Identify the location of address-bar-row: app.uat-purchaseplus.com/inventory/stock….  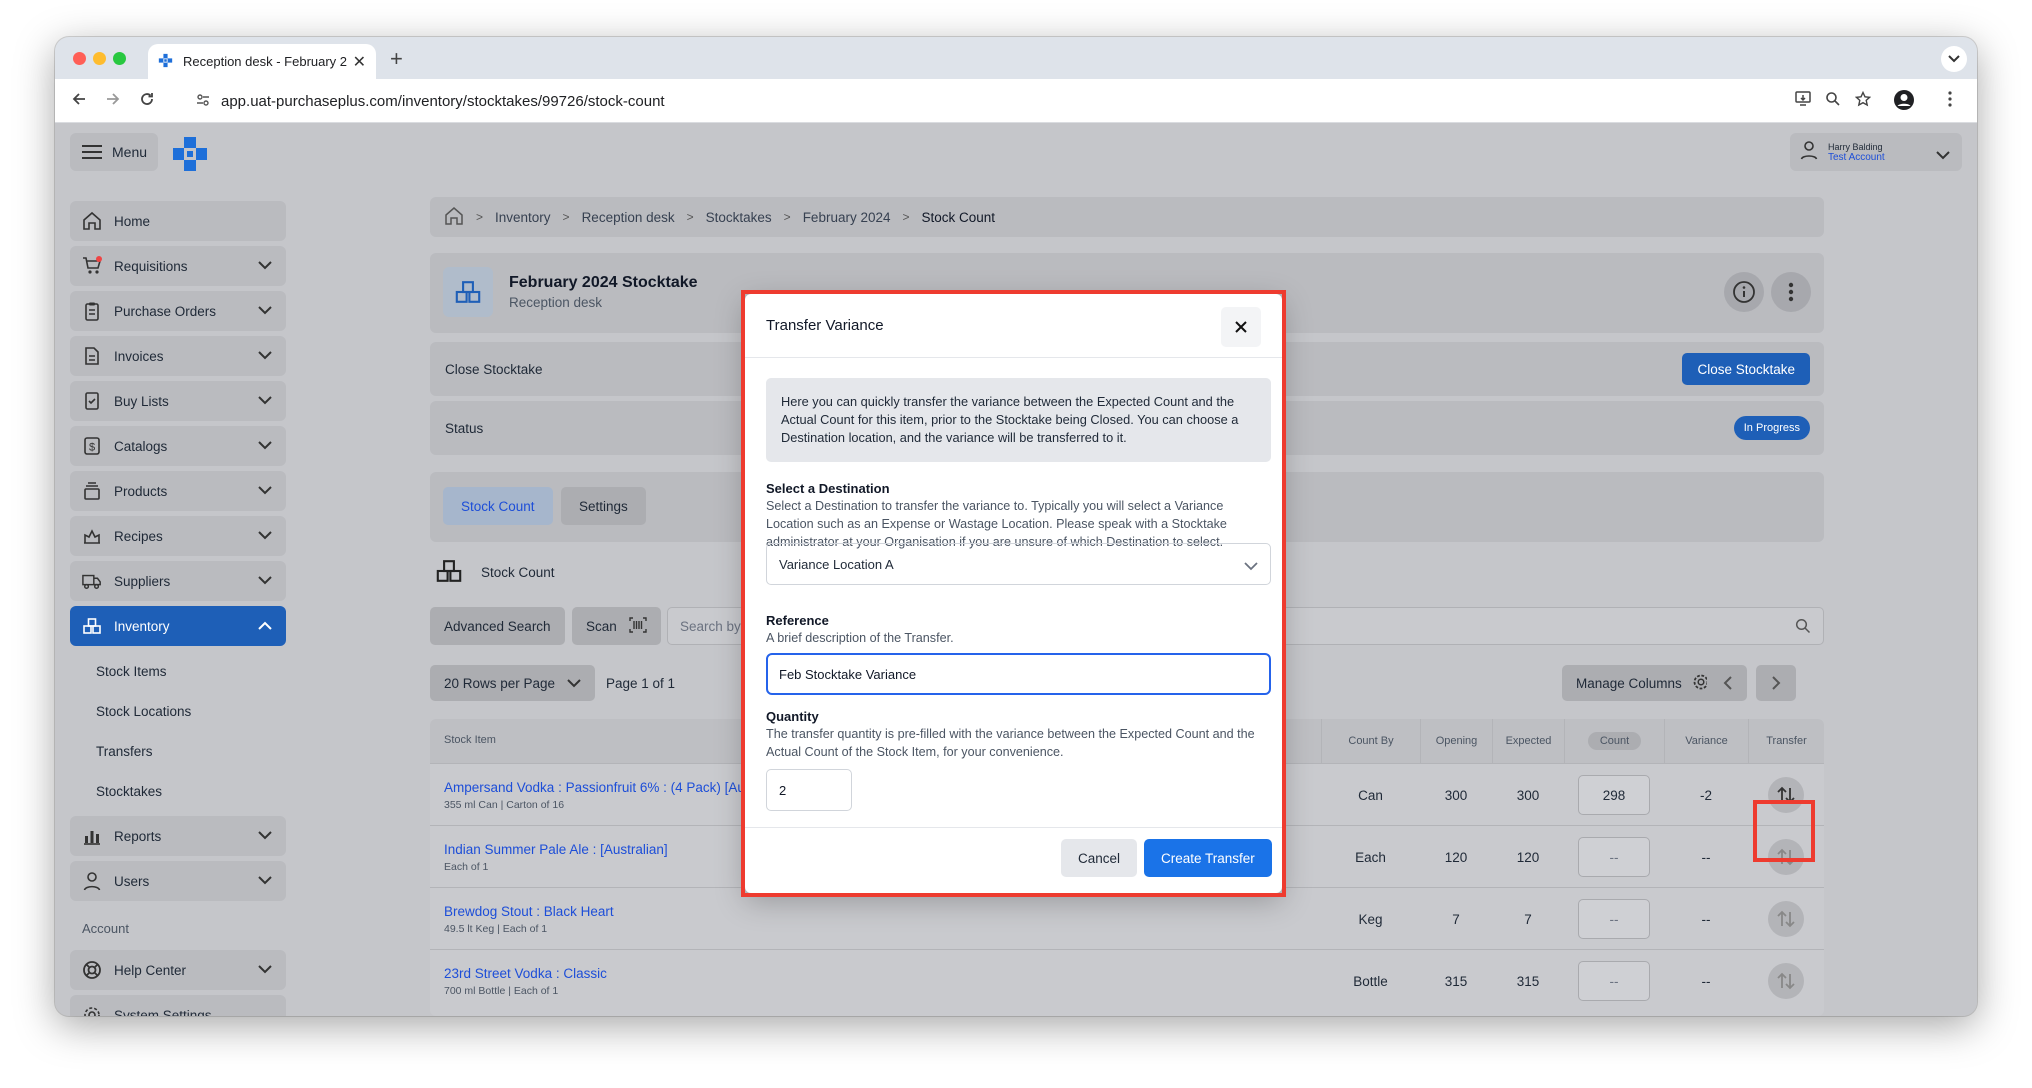
(1016, 101).